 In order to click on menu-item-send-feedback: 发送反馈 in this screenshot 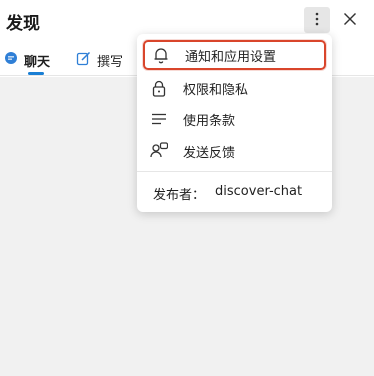, I will do `click(234, 151)`.